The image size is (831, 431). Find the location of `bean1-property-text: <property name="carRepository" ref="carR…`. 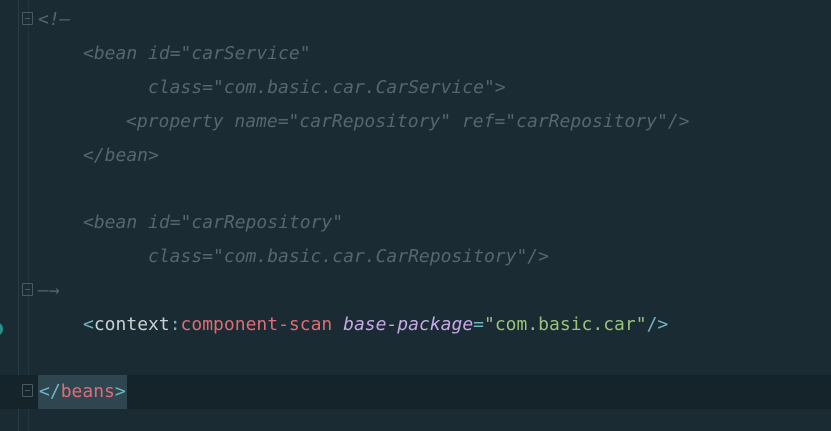

bean1-property-text: <property name="carRepository" ref="carR… is located at coordinates (408, 121).